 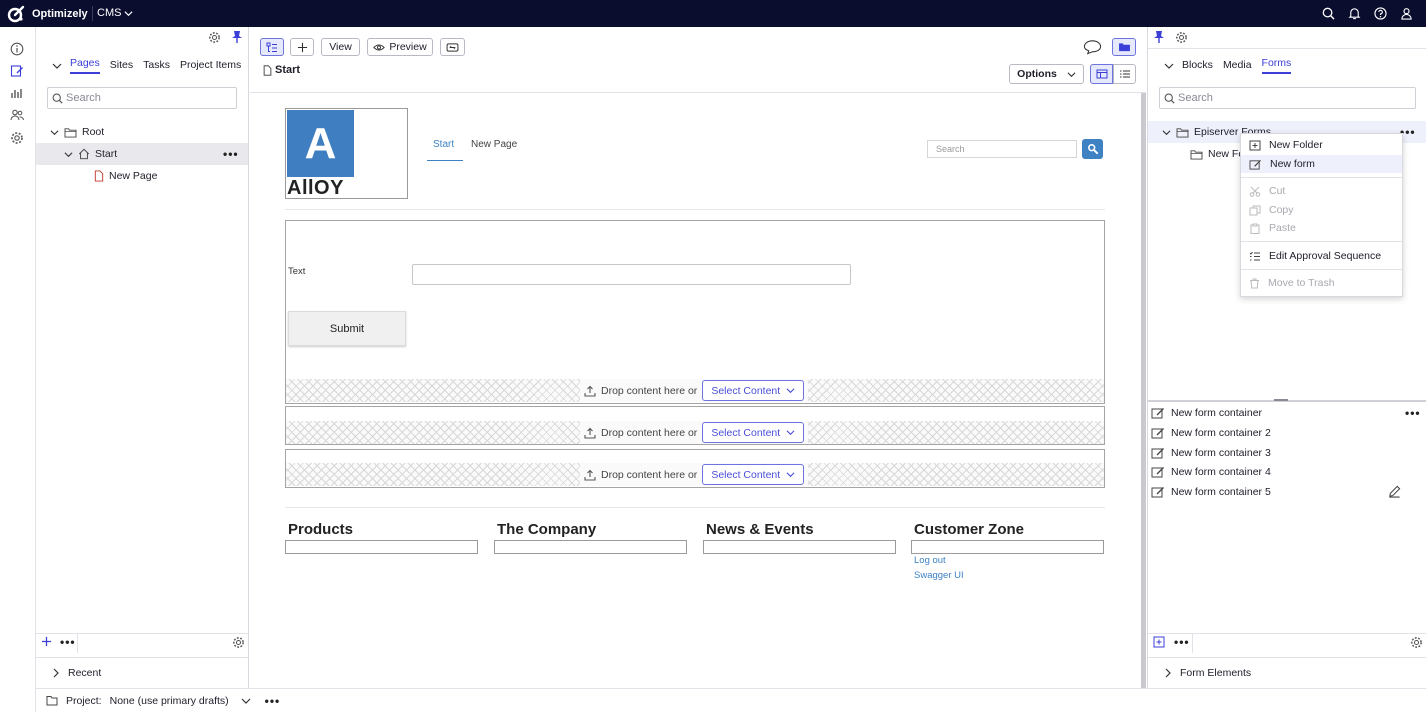 I want to click on tab-media: Media, so click(x=1237, y=66).